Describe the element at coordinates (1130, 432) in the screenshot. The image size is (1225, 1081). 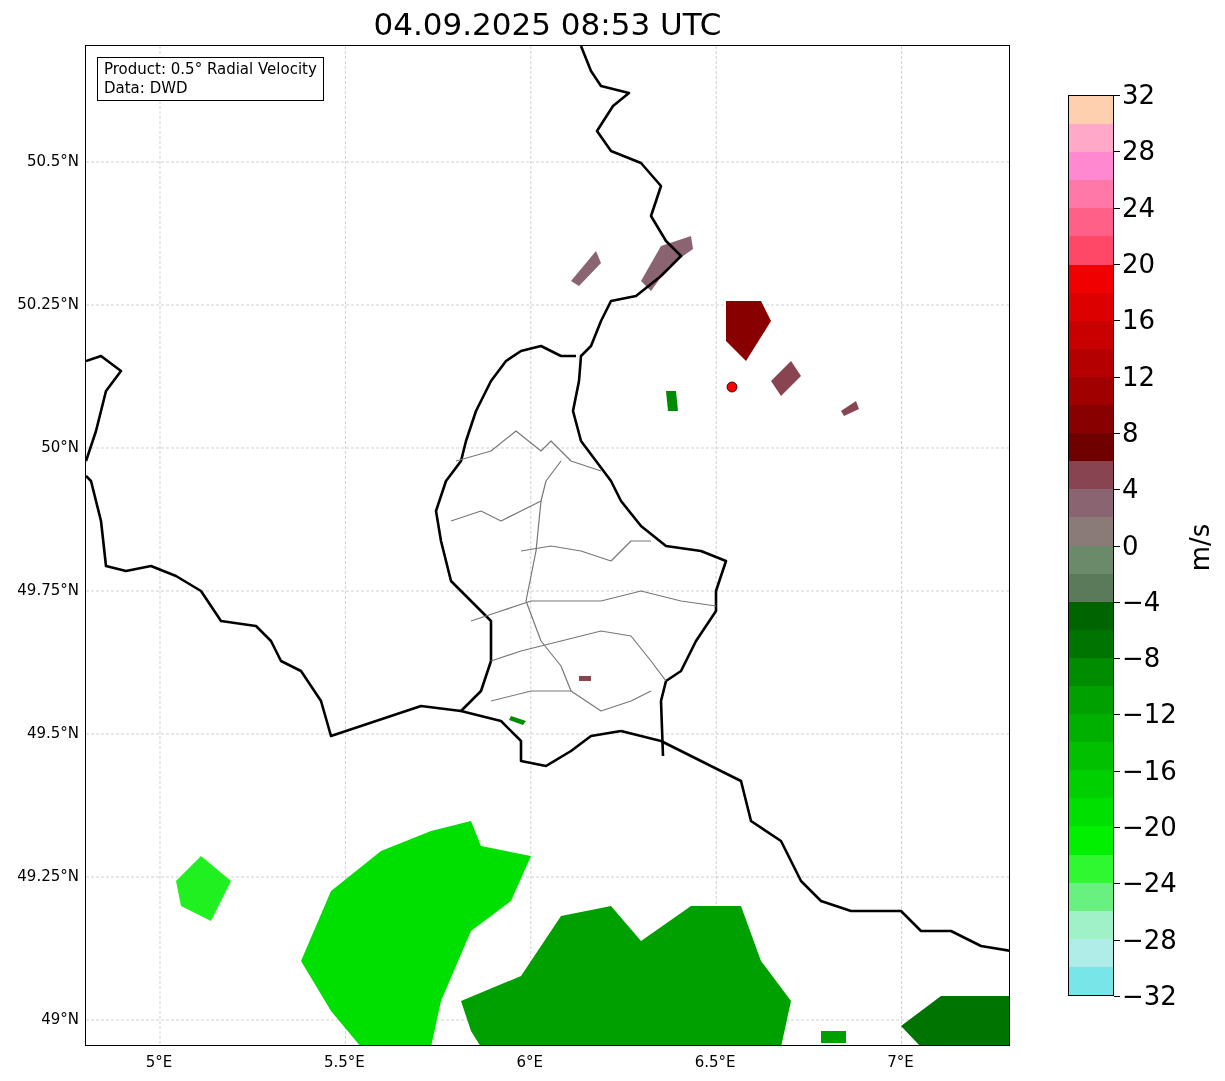
I see `colorbar-tick-label: 8` at that location.